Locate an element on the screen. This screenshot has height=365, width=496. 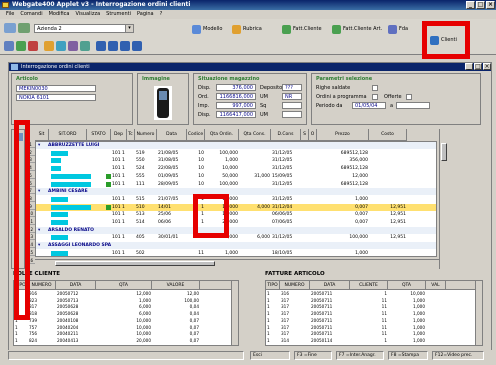
orders-col-header: Qta Cons. is located at coordinates (255, 135).